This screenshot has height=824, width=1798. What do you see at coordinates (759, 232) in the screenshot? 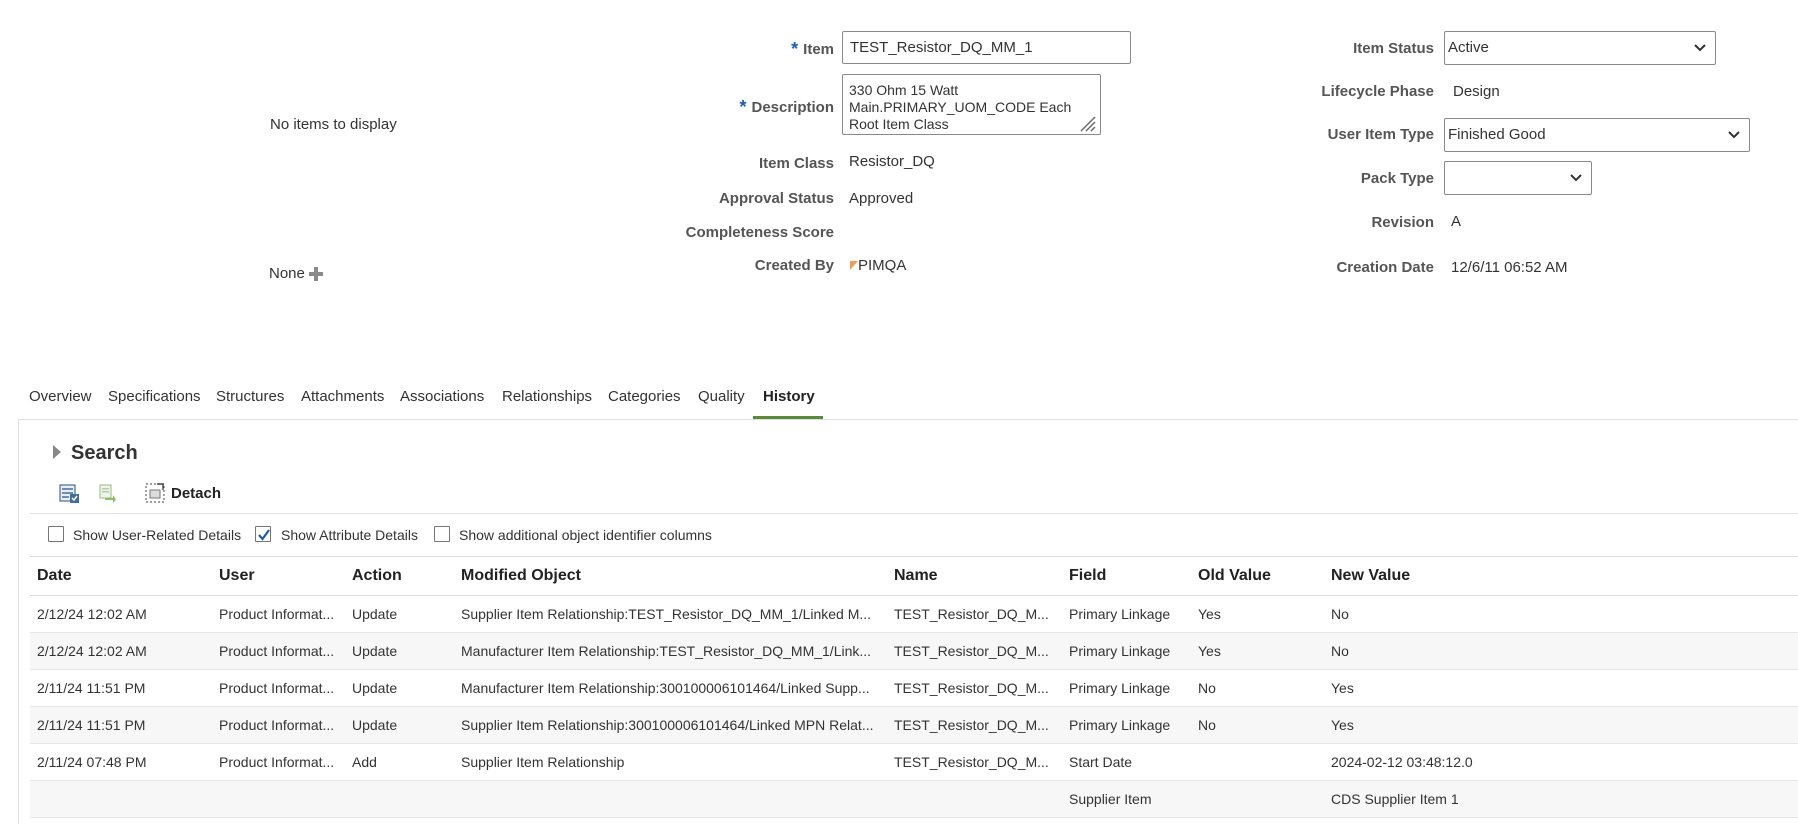
I see `completeness-score-label: Completeness Score` at bounding box center [759, 232].